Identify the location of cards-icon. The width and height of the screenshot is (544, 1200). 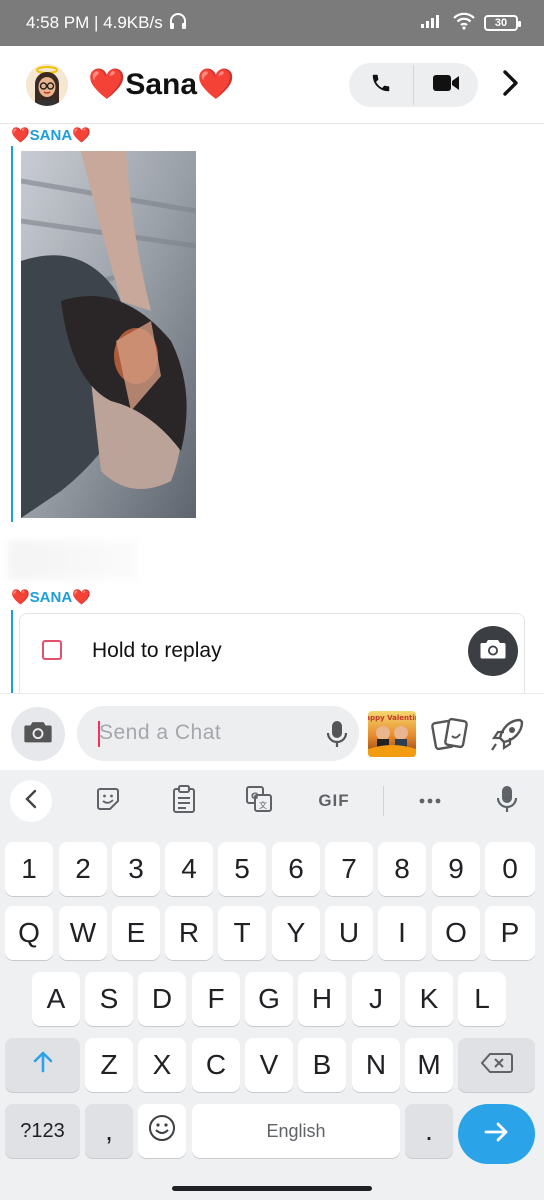
(450, 734).